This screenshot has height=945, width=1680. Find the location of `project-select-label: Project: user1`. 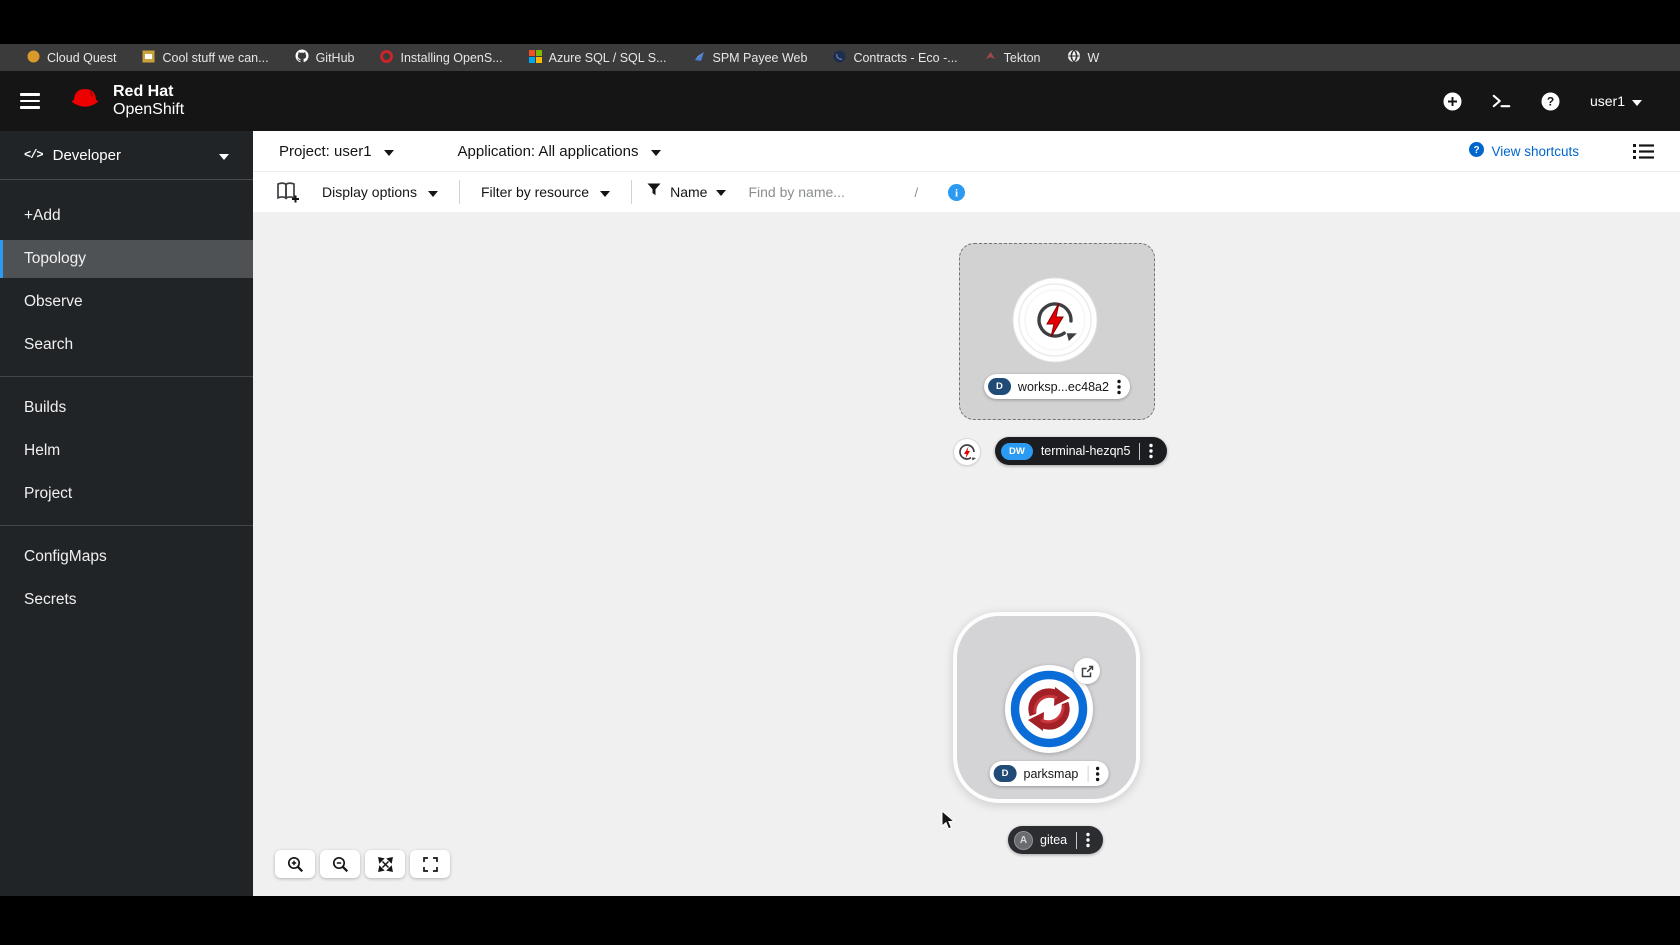

project-select-label: Project: user1 is located at coordinates (325, 151).